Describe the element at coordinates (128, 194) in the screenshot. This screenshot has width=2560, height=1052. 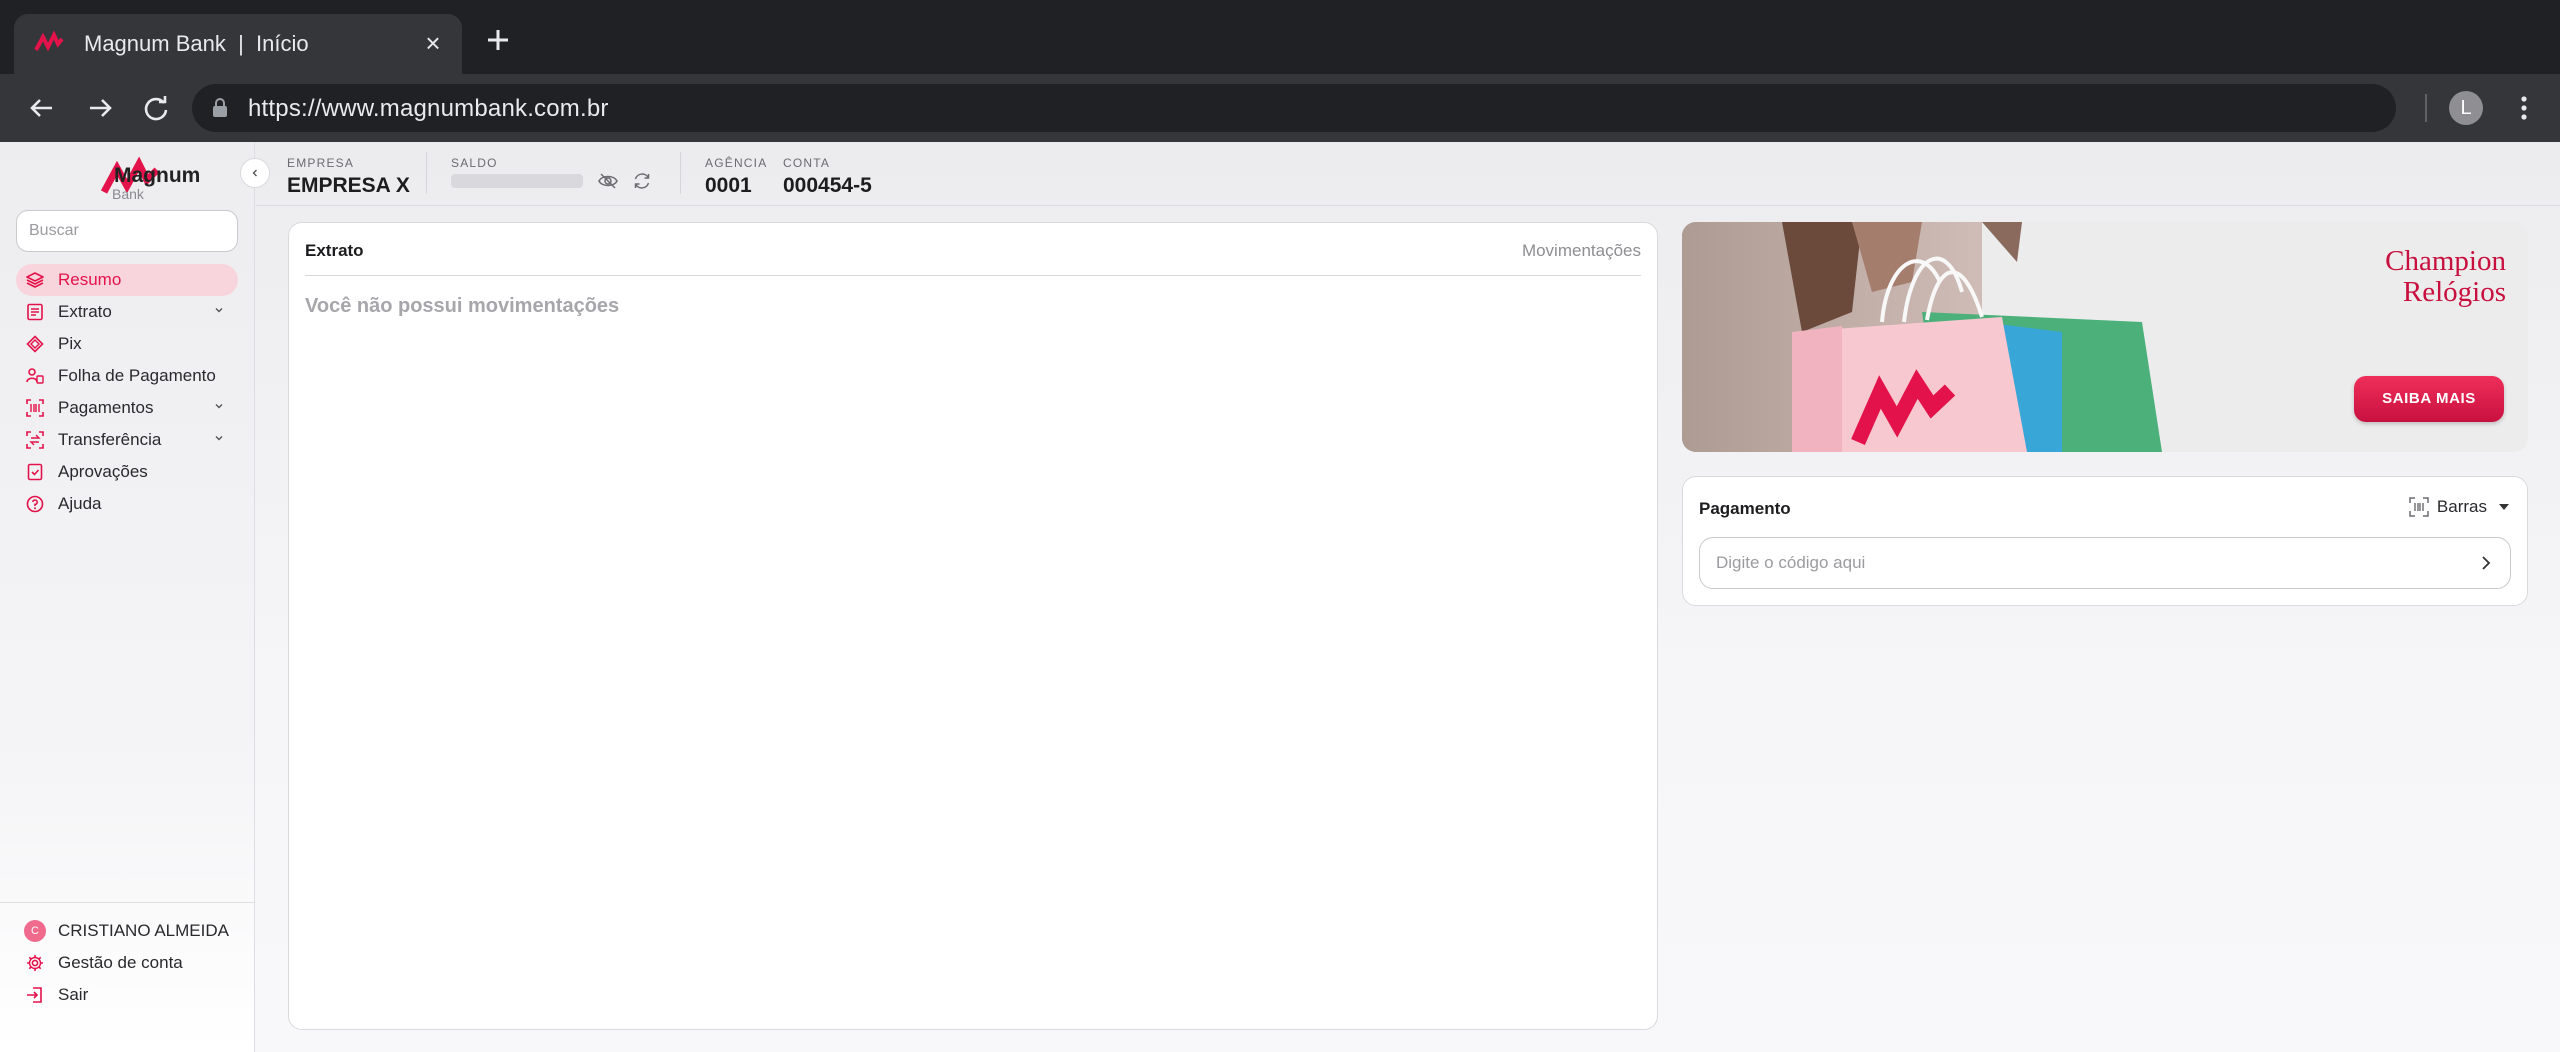
I see `brand-subtitle: Bank` at that location.